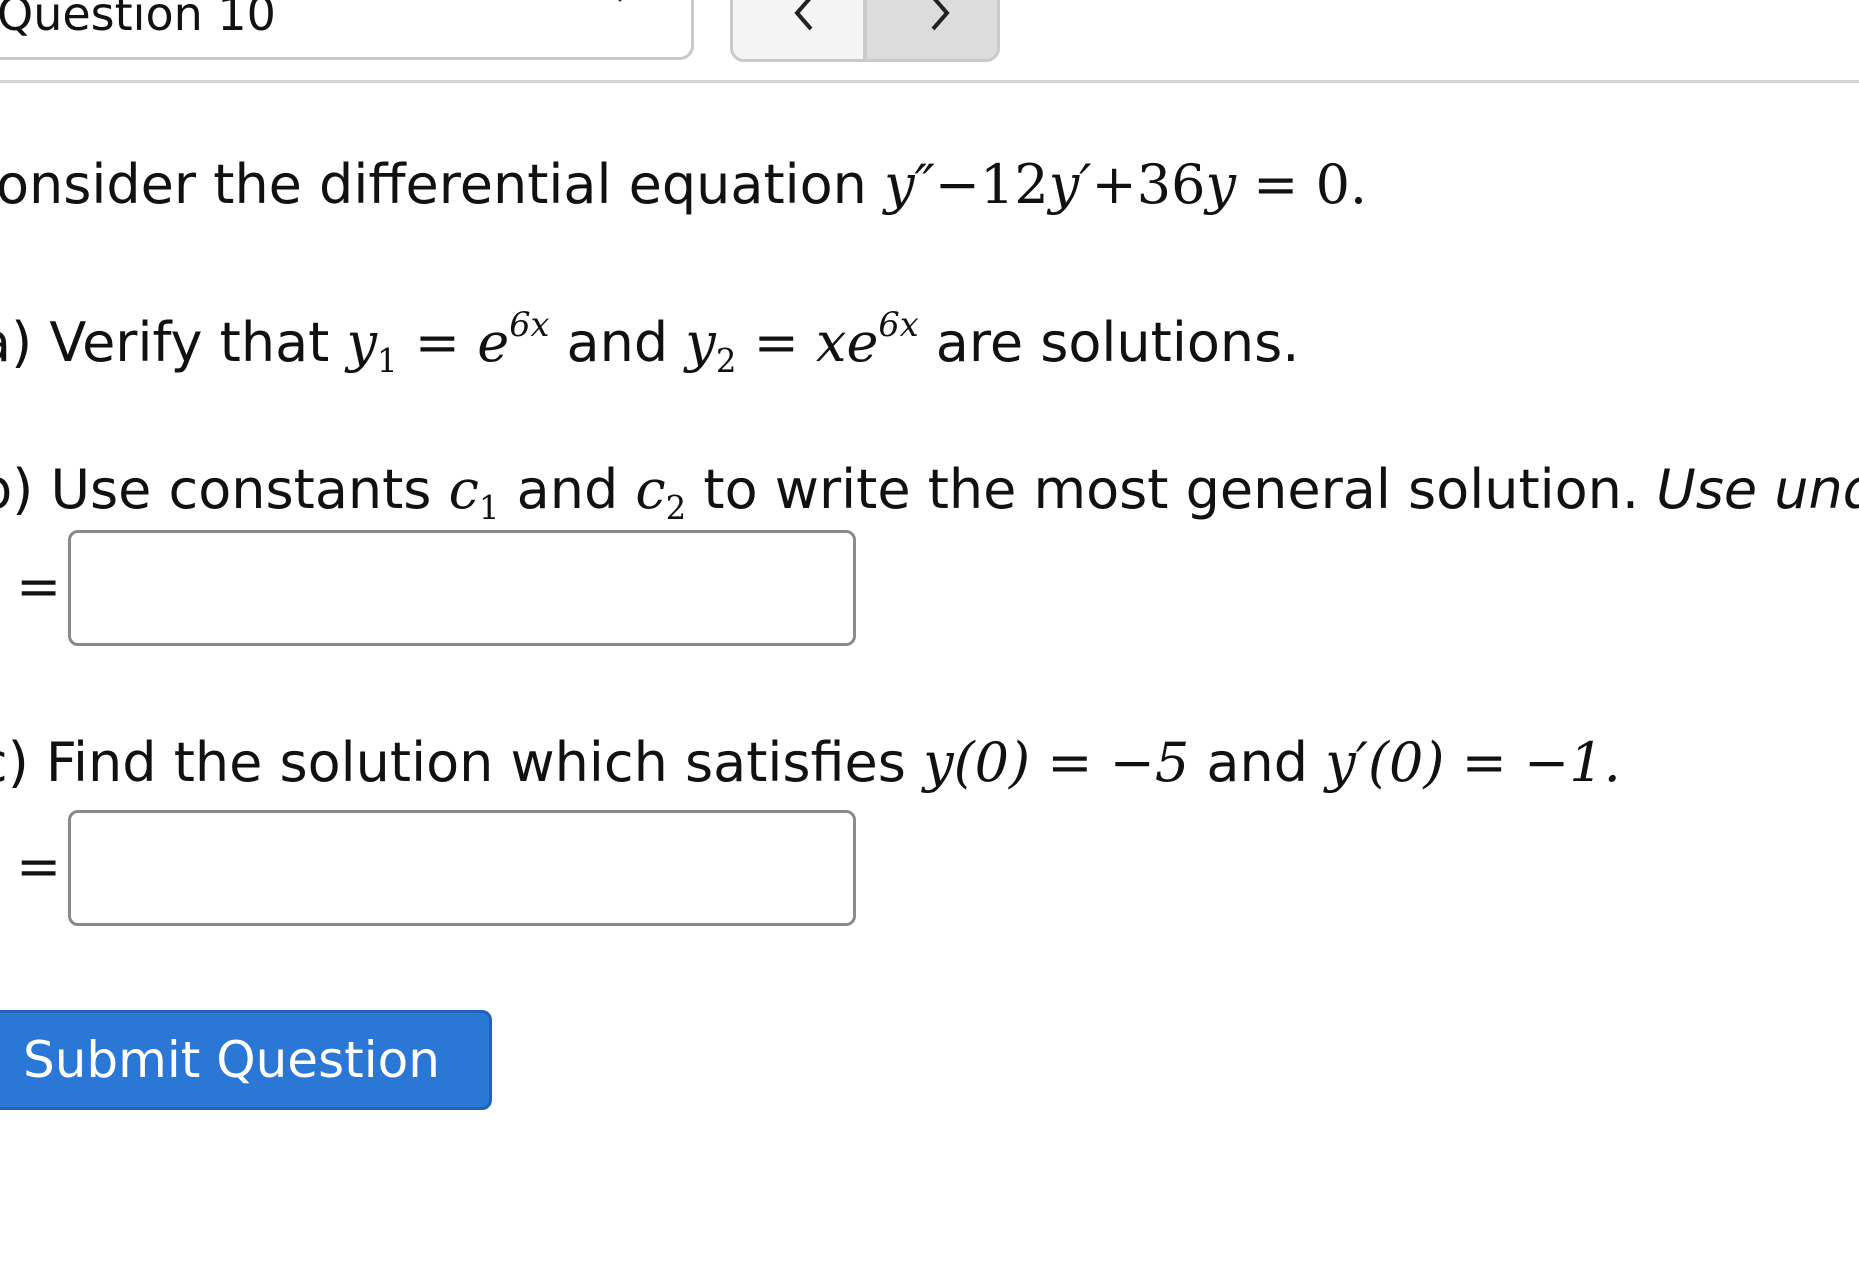 The height and width of the screenshot is (1278, 1859). Describe the element at coordinates (1109, 342) in the screenshot. I see `part-a-tail: are solutions.` at that location.